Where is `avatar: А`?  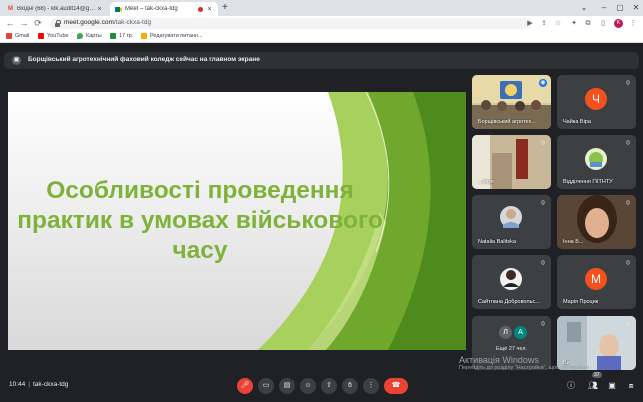 avatar: А is located at coordinates (520, 332).